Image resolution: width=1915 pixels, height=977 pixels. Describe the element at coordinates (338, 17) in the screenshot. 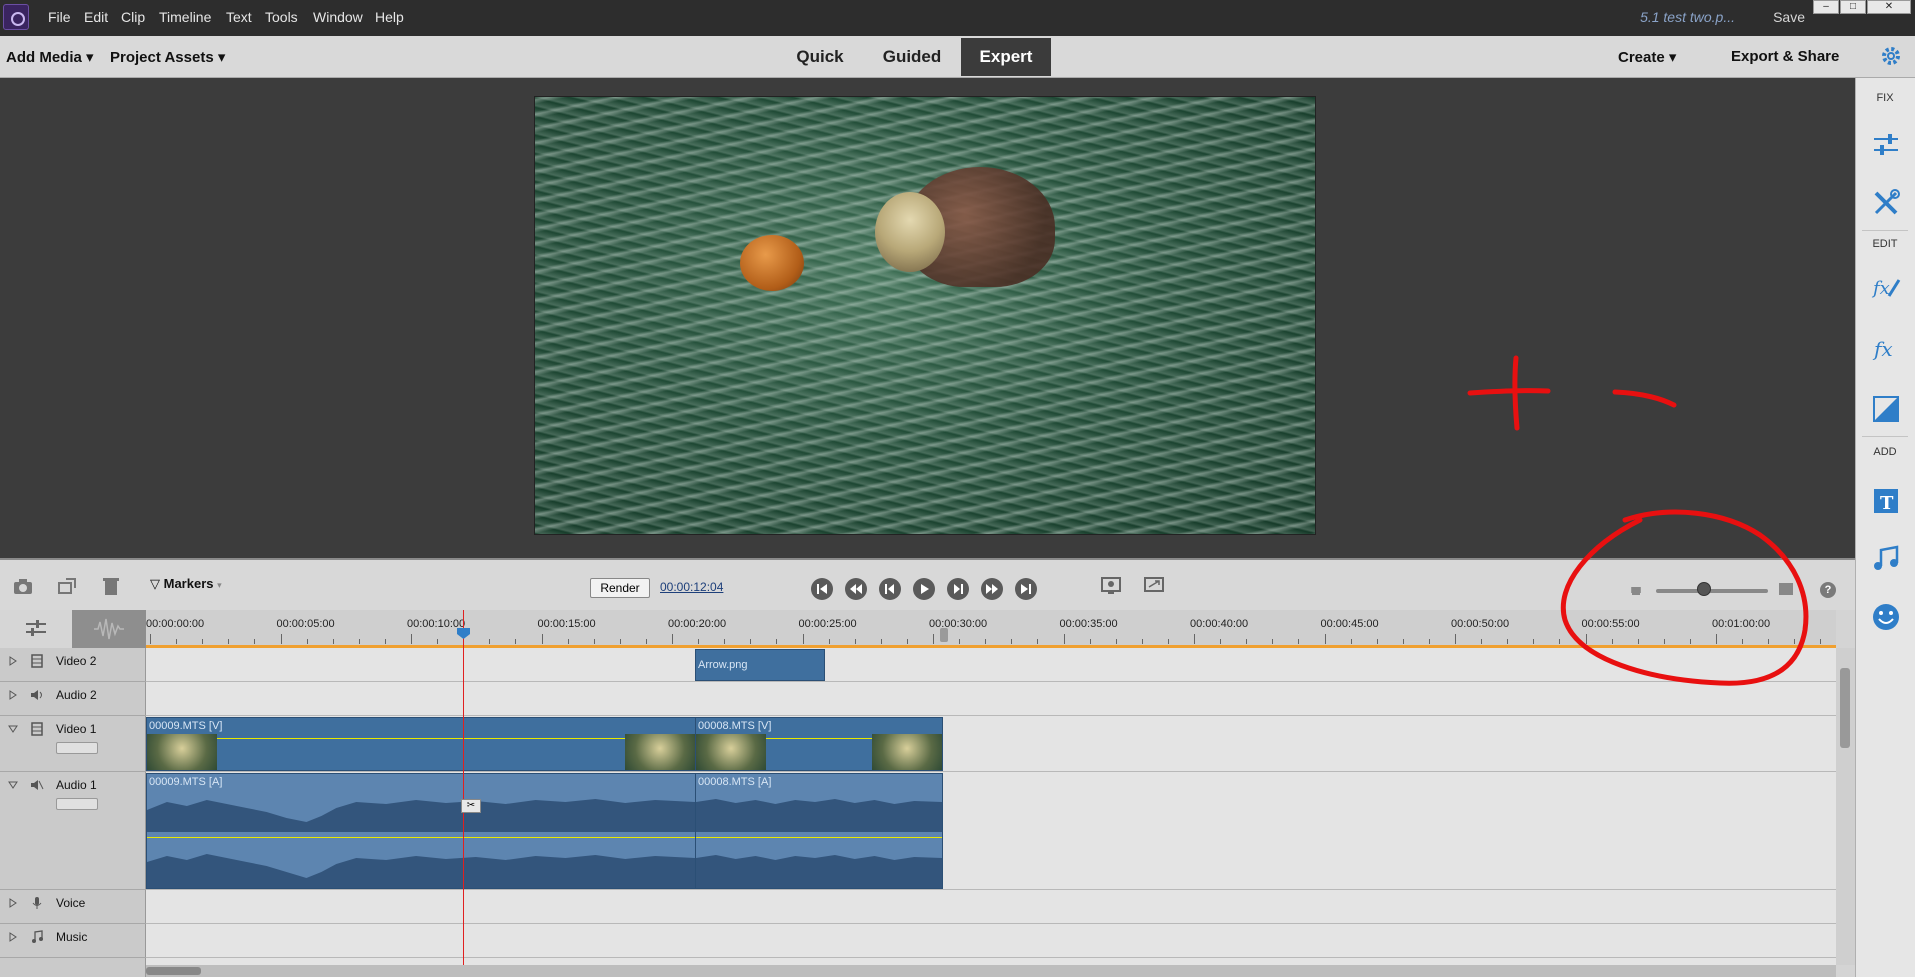

I see `menu-window: Window` at that location.